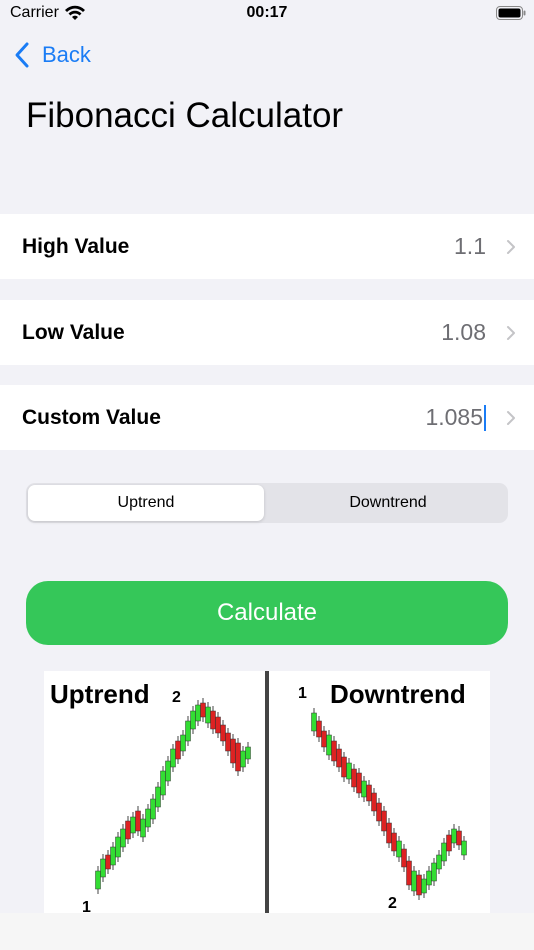 This screenshot has height=950, width=534. I want to click on downtrend-point-2: 2, so click(392, 903).